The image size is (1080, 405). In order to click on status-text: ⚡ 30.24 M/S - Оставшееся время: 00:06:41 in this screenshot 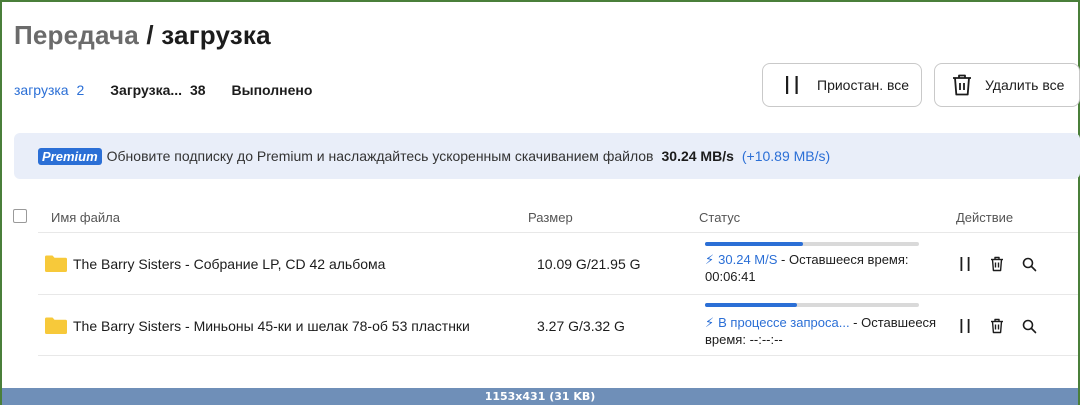, I will do `click(825, 268)`.